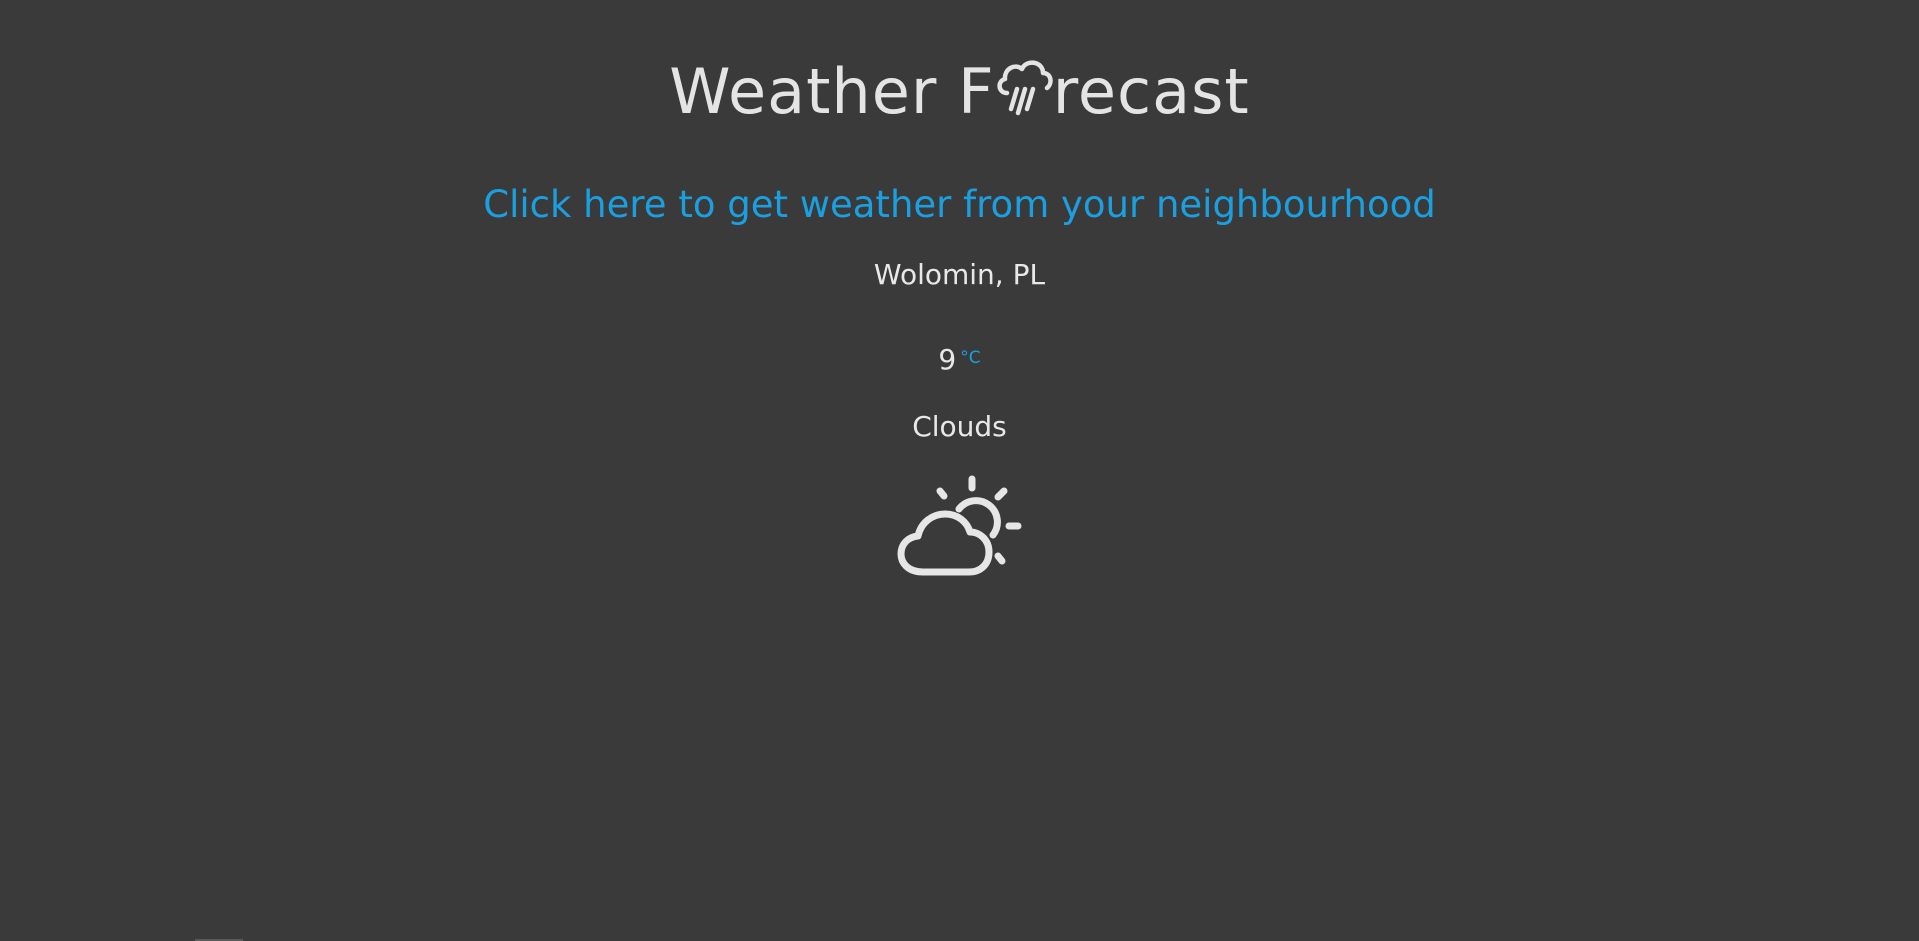 The width and height of the screenshot is (1919, 941). What do you see at coordinates (832, 91) in the screenshot?
I see `title-prefix: Weather F` at bounding box center [832, 91].